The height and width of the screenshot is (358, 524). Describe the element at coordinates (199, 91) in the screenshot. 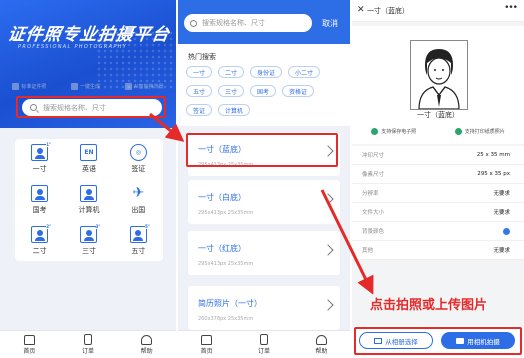

I see `hot-chip: 五寸` at that location.